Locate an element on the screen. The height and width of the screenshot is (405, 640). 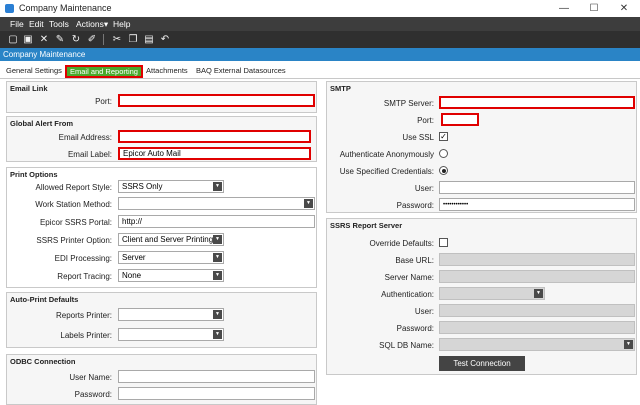
use-specified-credentials-radio is located at coordinates (443, 170).